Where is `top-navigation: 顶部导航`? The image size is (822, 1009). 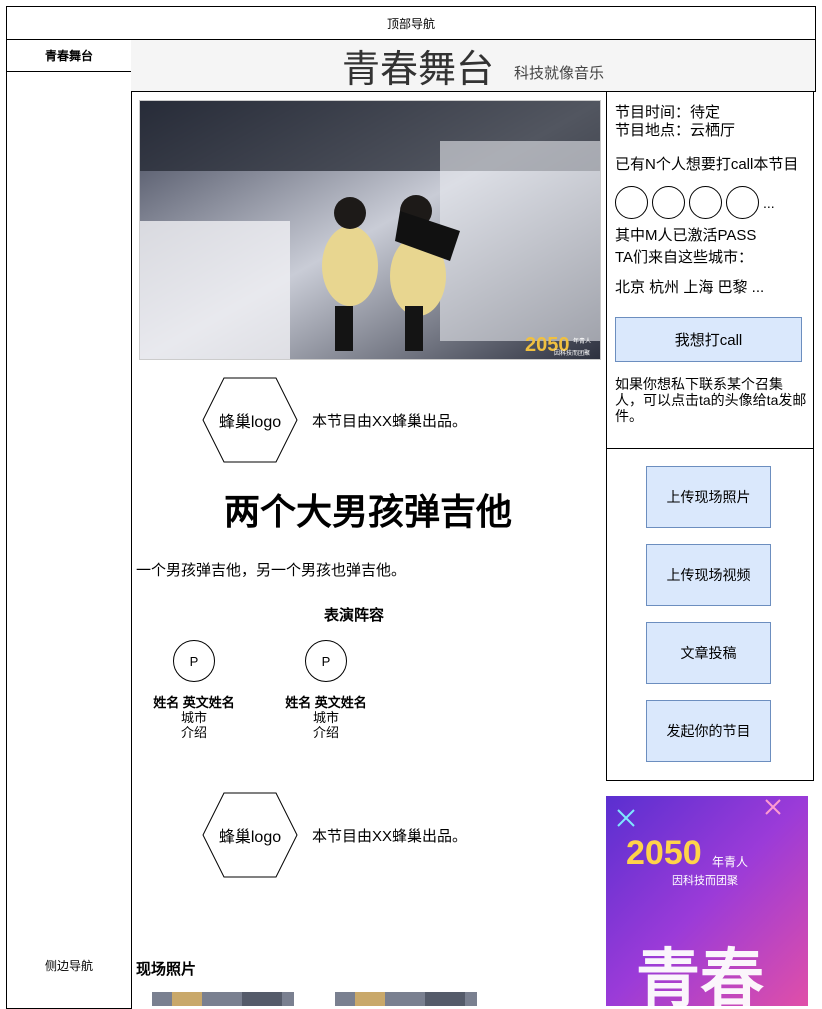 top-navigation: 顶部导航 is located at coordinates (411, 23).